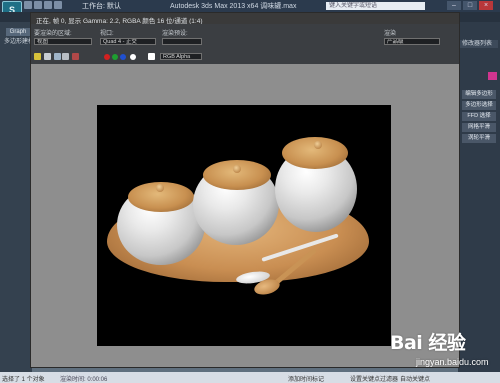 The width and height of the screenshot is (500, 383). I want to click on window-controls: – □ ×, so click(469, 5).